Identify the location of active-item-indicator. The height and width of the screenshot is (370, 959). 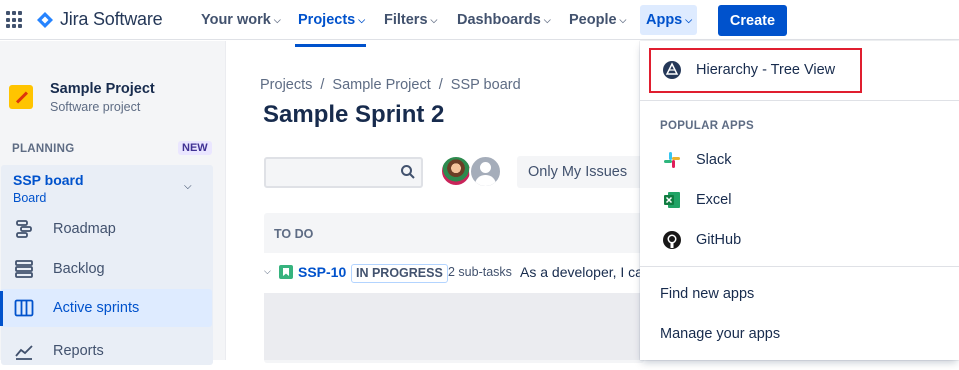
(1, 308).